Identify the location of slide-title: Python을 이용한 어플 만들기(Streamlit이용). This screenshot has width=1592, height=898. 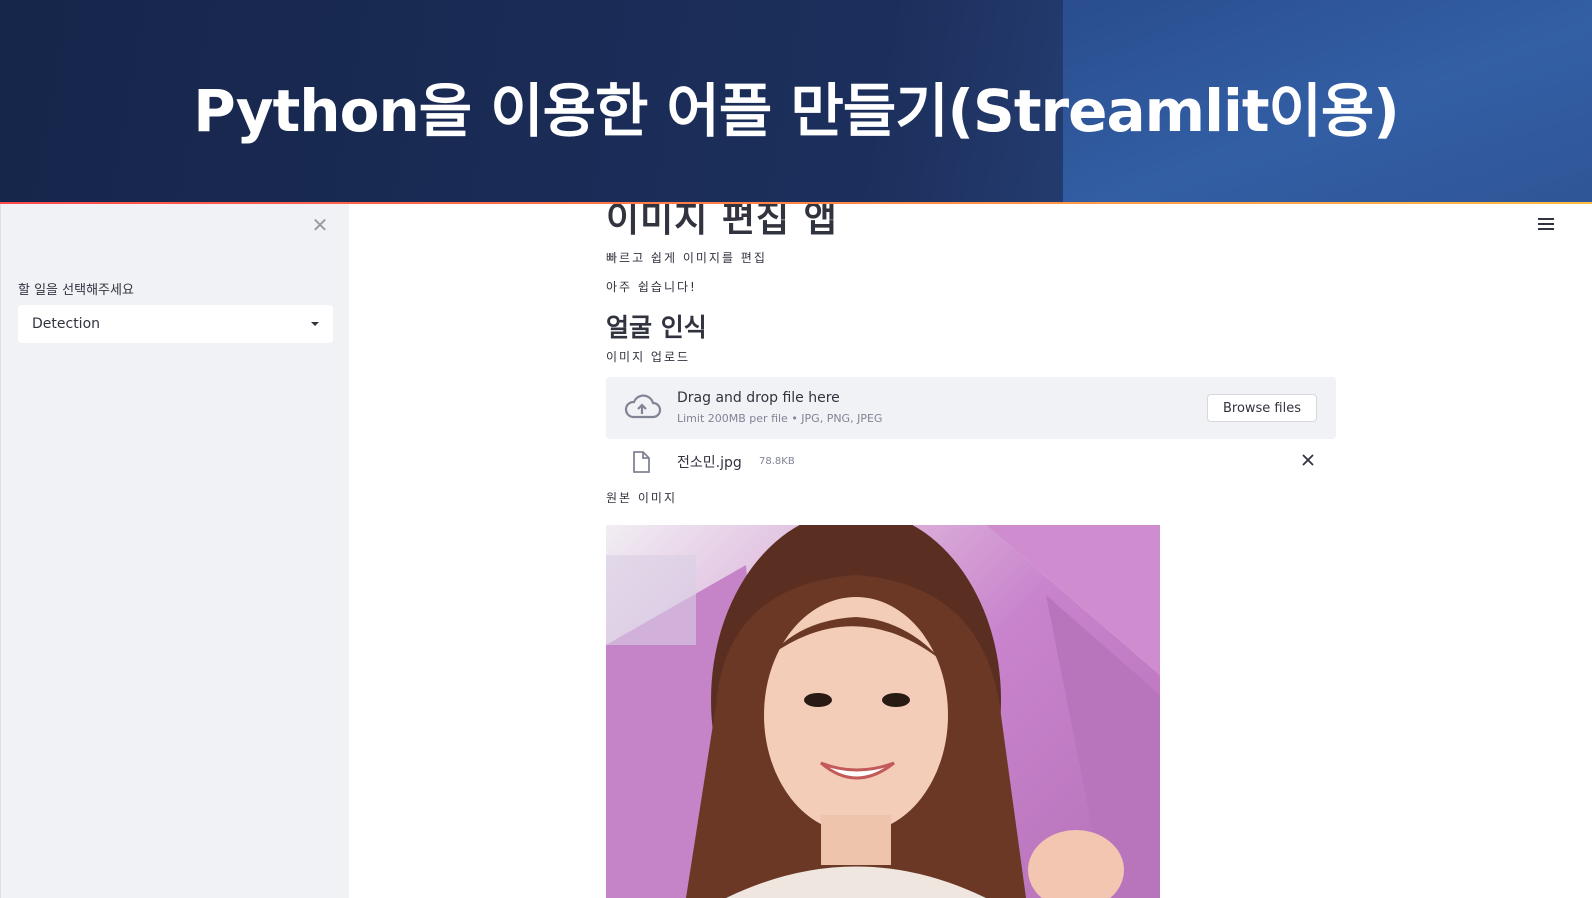
(796, 111).